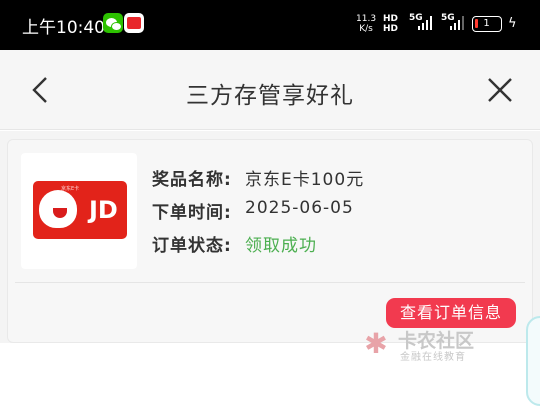  Describe the element at coordinates (426, 23) in the screenshot. I see `signal-icon` at that location.